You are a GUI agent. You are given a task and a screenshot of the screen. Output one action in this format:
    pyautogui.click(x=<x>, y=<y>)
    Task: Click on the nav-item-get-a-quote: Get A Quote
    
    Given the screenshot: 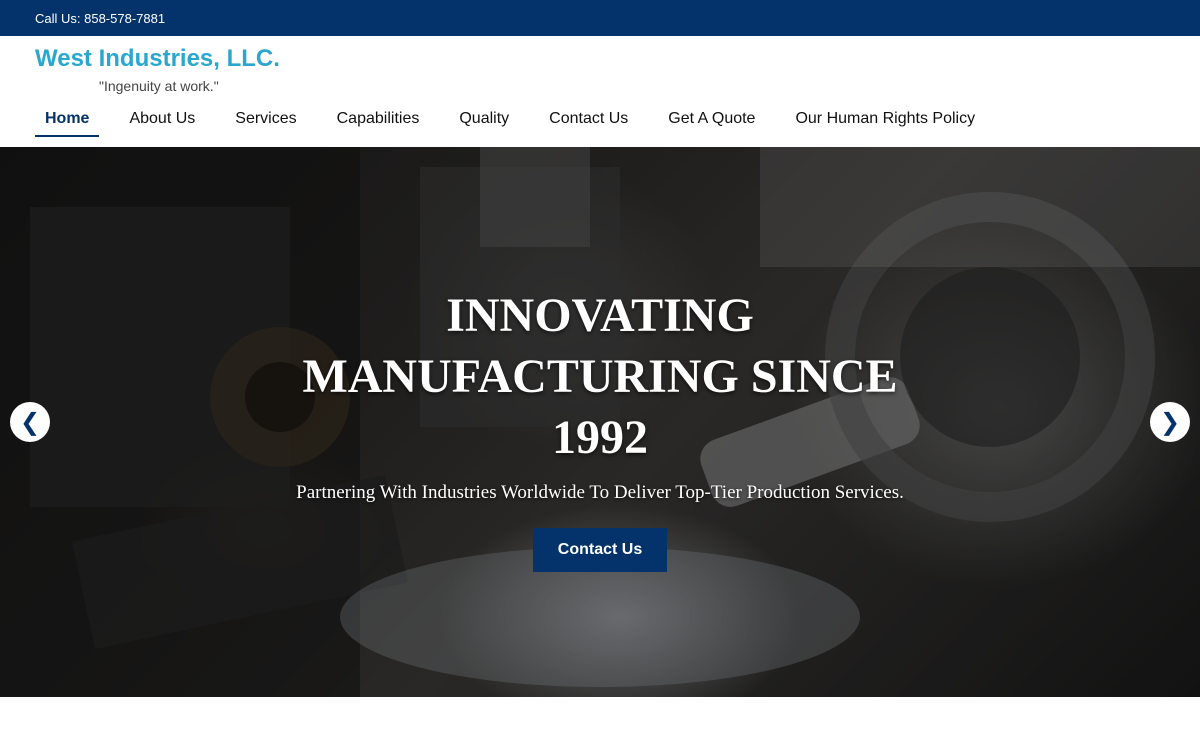 What is the action you would take?
    pyautogui.click(x=711, y=121)
    